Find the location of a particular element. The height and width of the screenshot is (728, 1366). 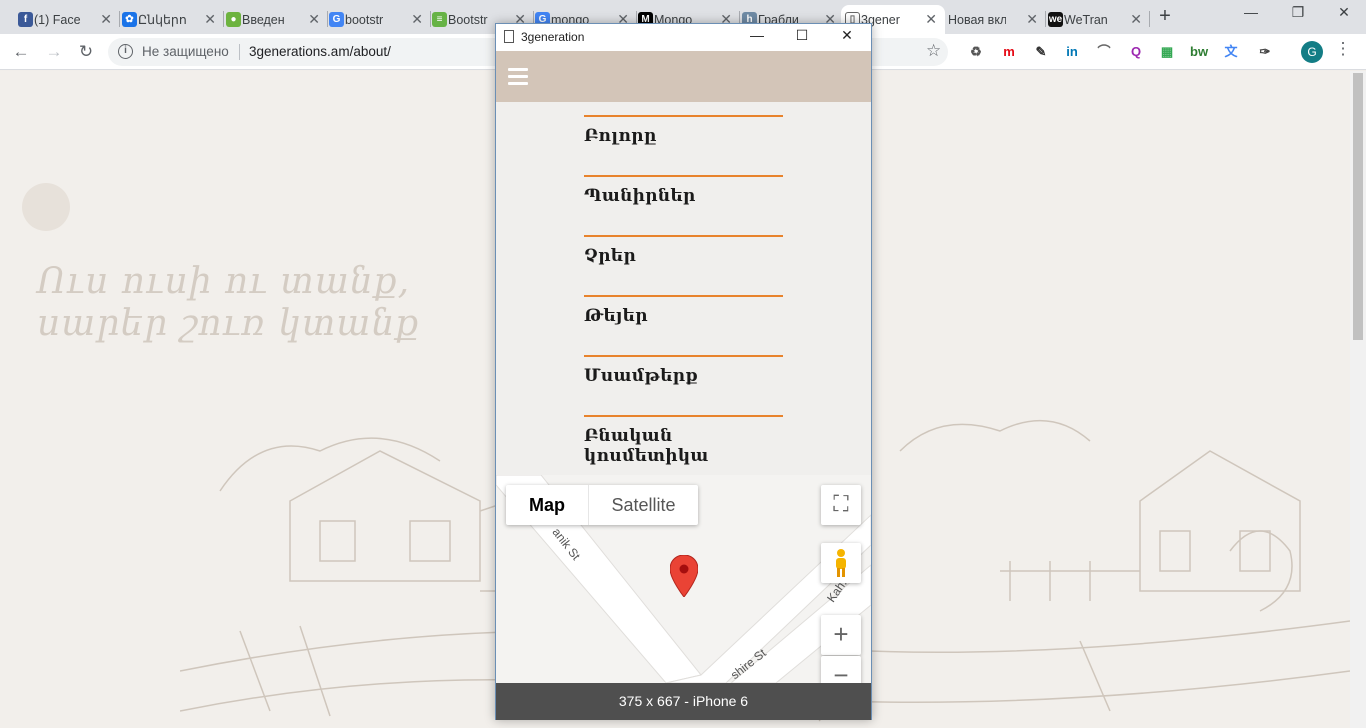

emulator-close-button: ✕ is located at coordinates (847, 35).